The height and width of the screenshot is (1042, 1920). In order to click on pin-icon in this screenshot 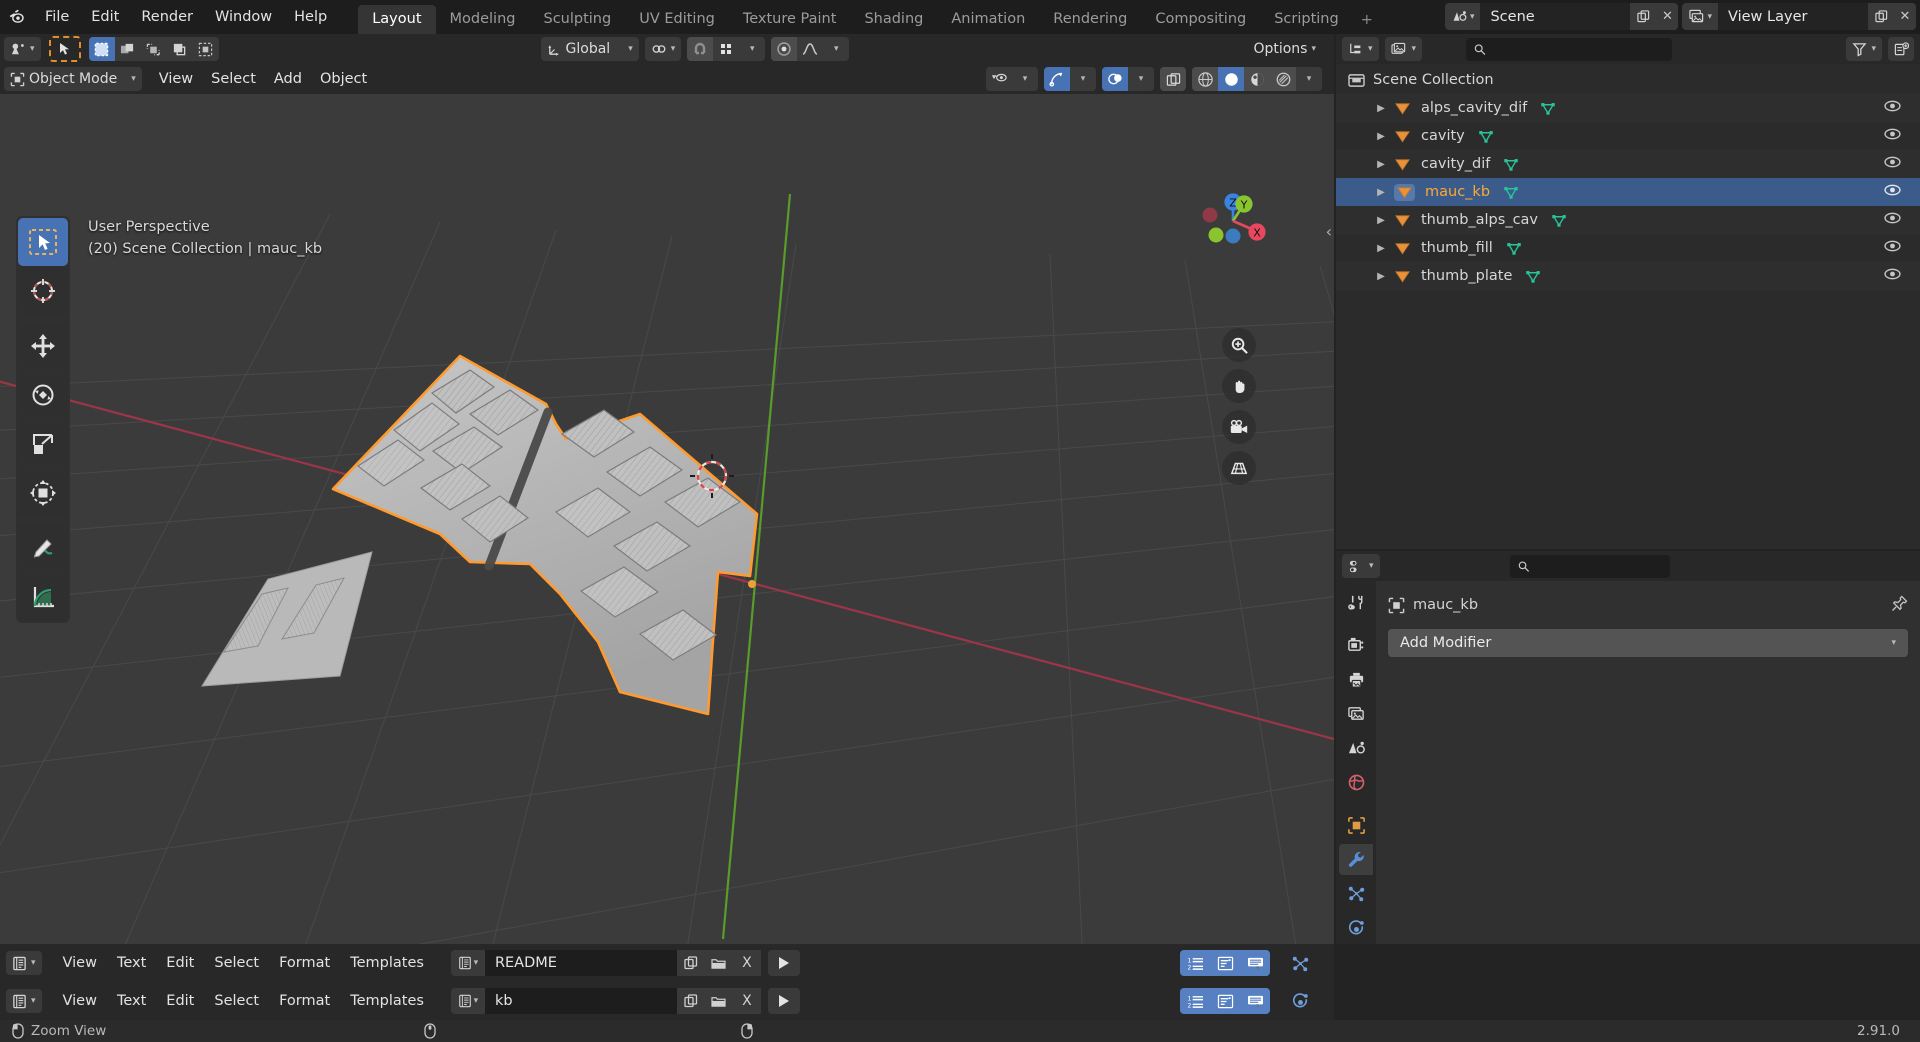, I will do `click(1899, 605)`.